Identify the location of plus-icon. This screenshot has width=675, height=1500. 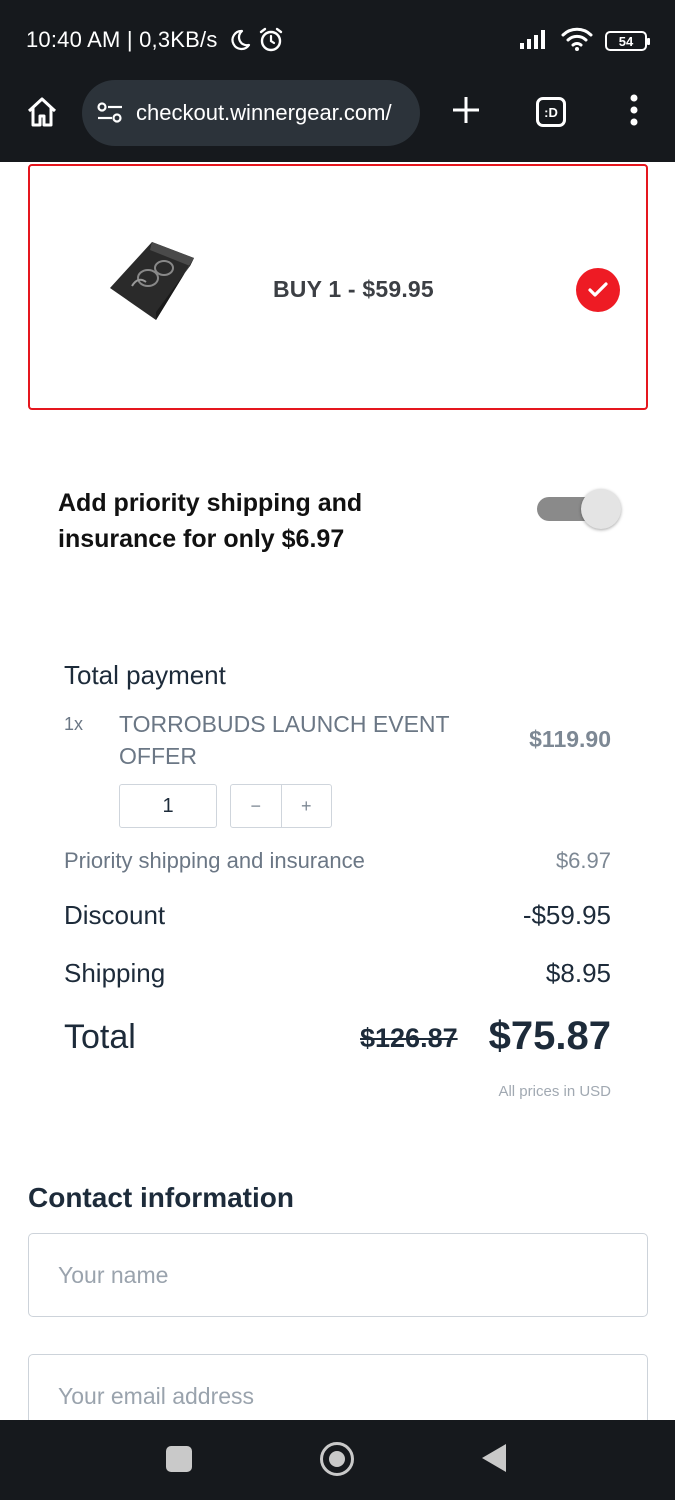
(466, 112).